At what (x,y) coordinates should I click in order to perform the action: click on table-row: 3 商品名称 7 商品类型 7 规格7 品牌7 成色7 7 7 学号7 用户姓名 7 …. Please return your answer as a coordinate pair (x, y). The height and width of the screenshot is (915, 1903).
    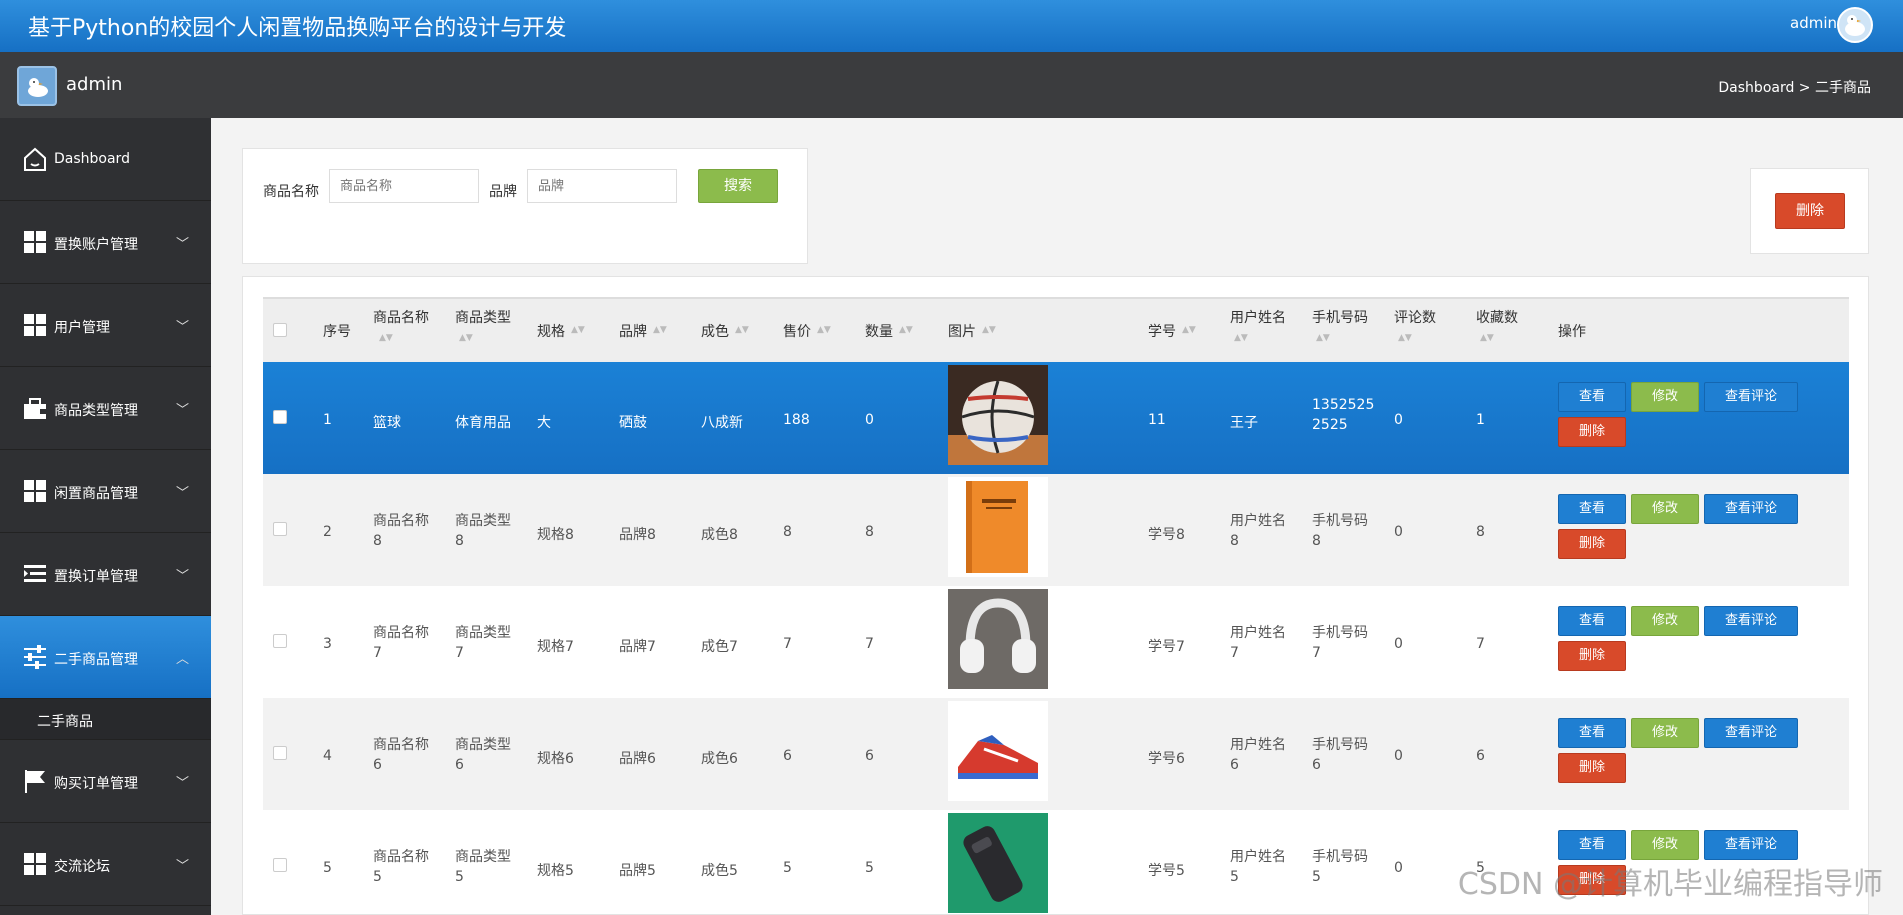
    Looking at the image, I should click on (1056, 642).